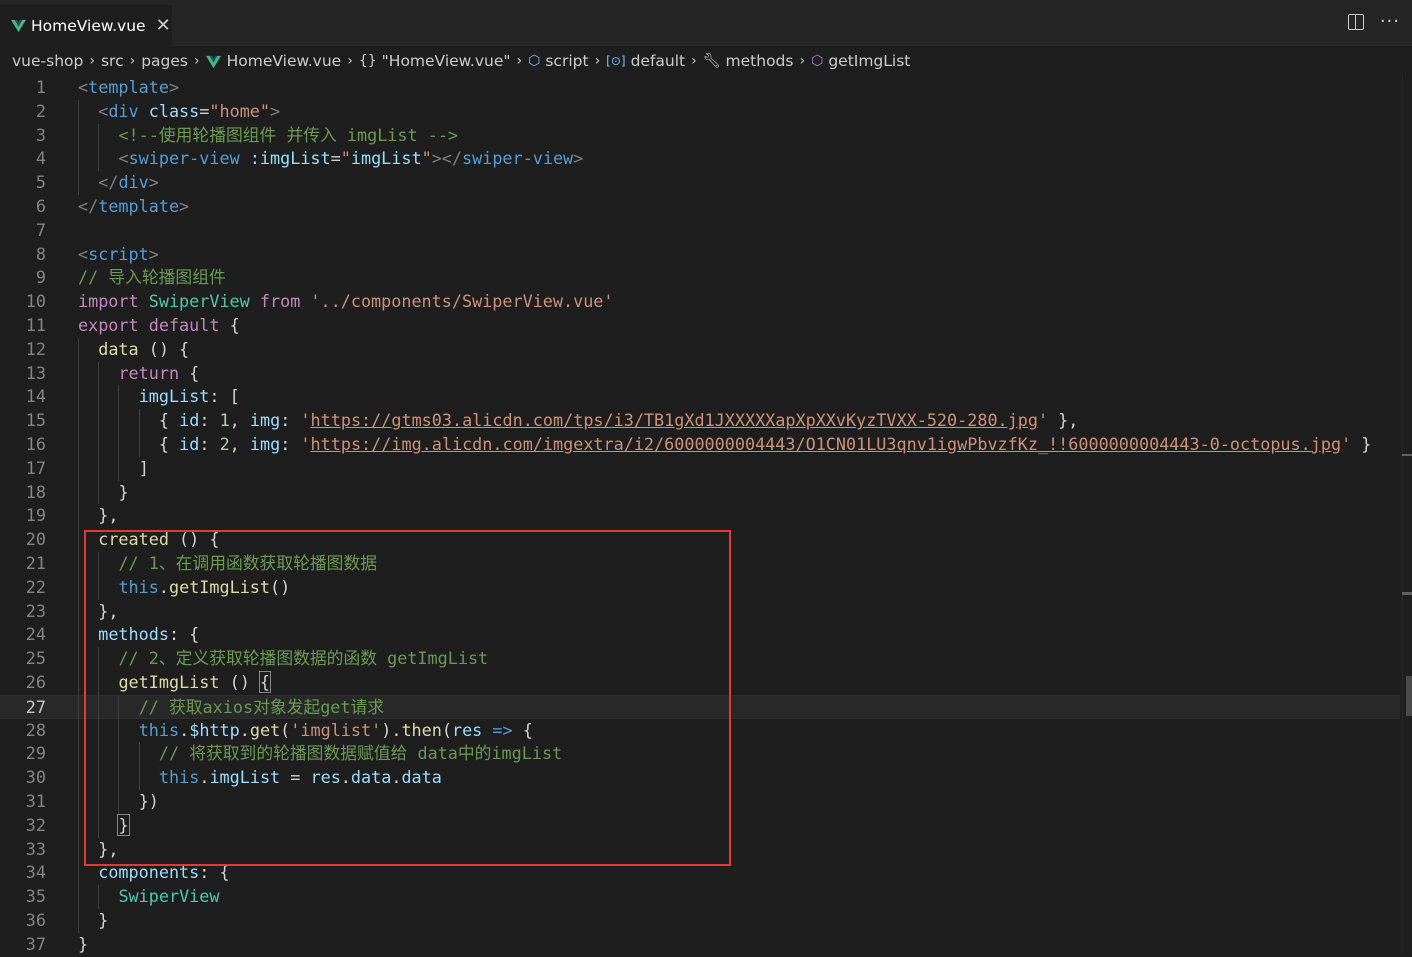  I want to click on method-icon: ⬡, so click(817, 61).